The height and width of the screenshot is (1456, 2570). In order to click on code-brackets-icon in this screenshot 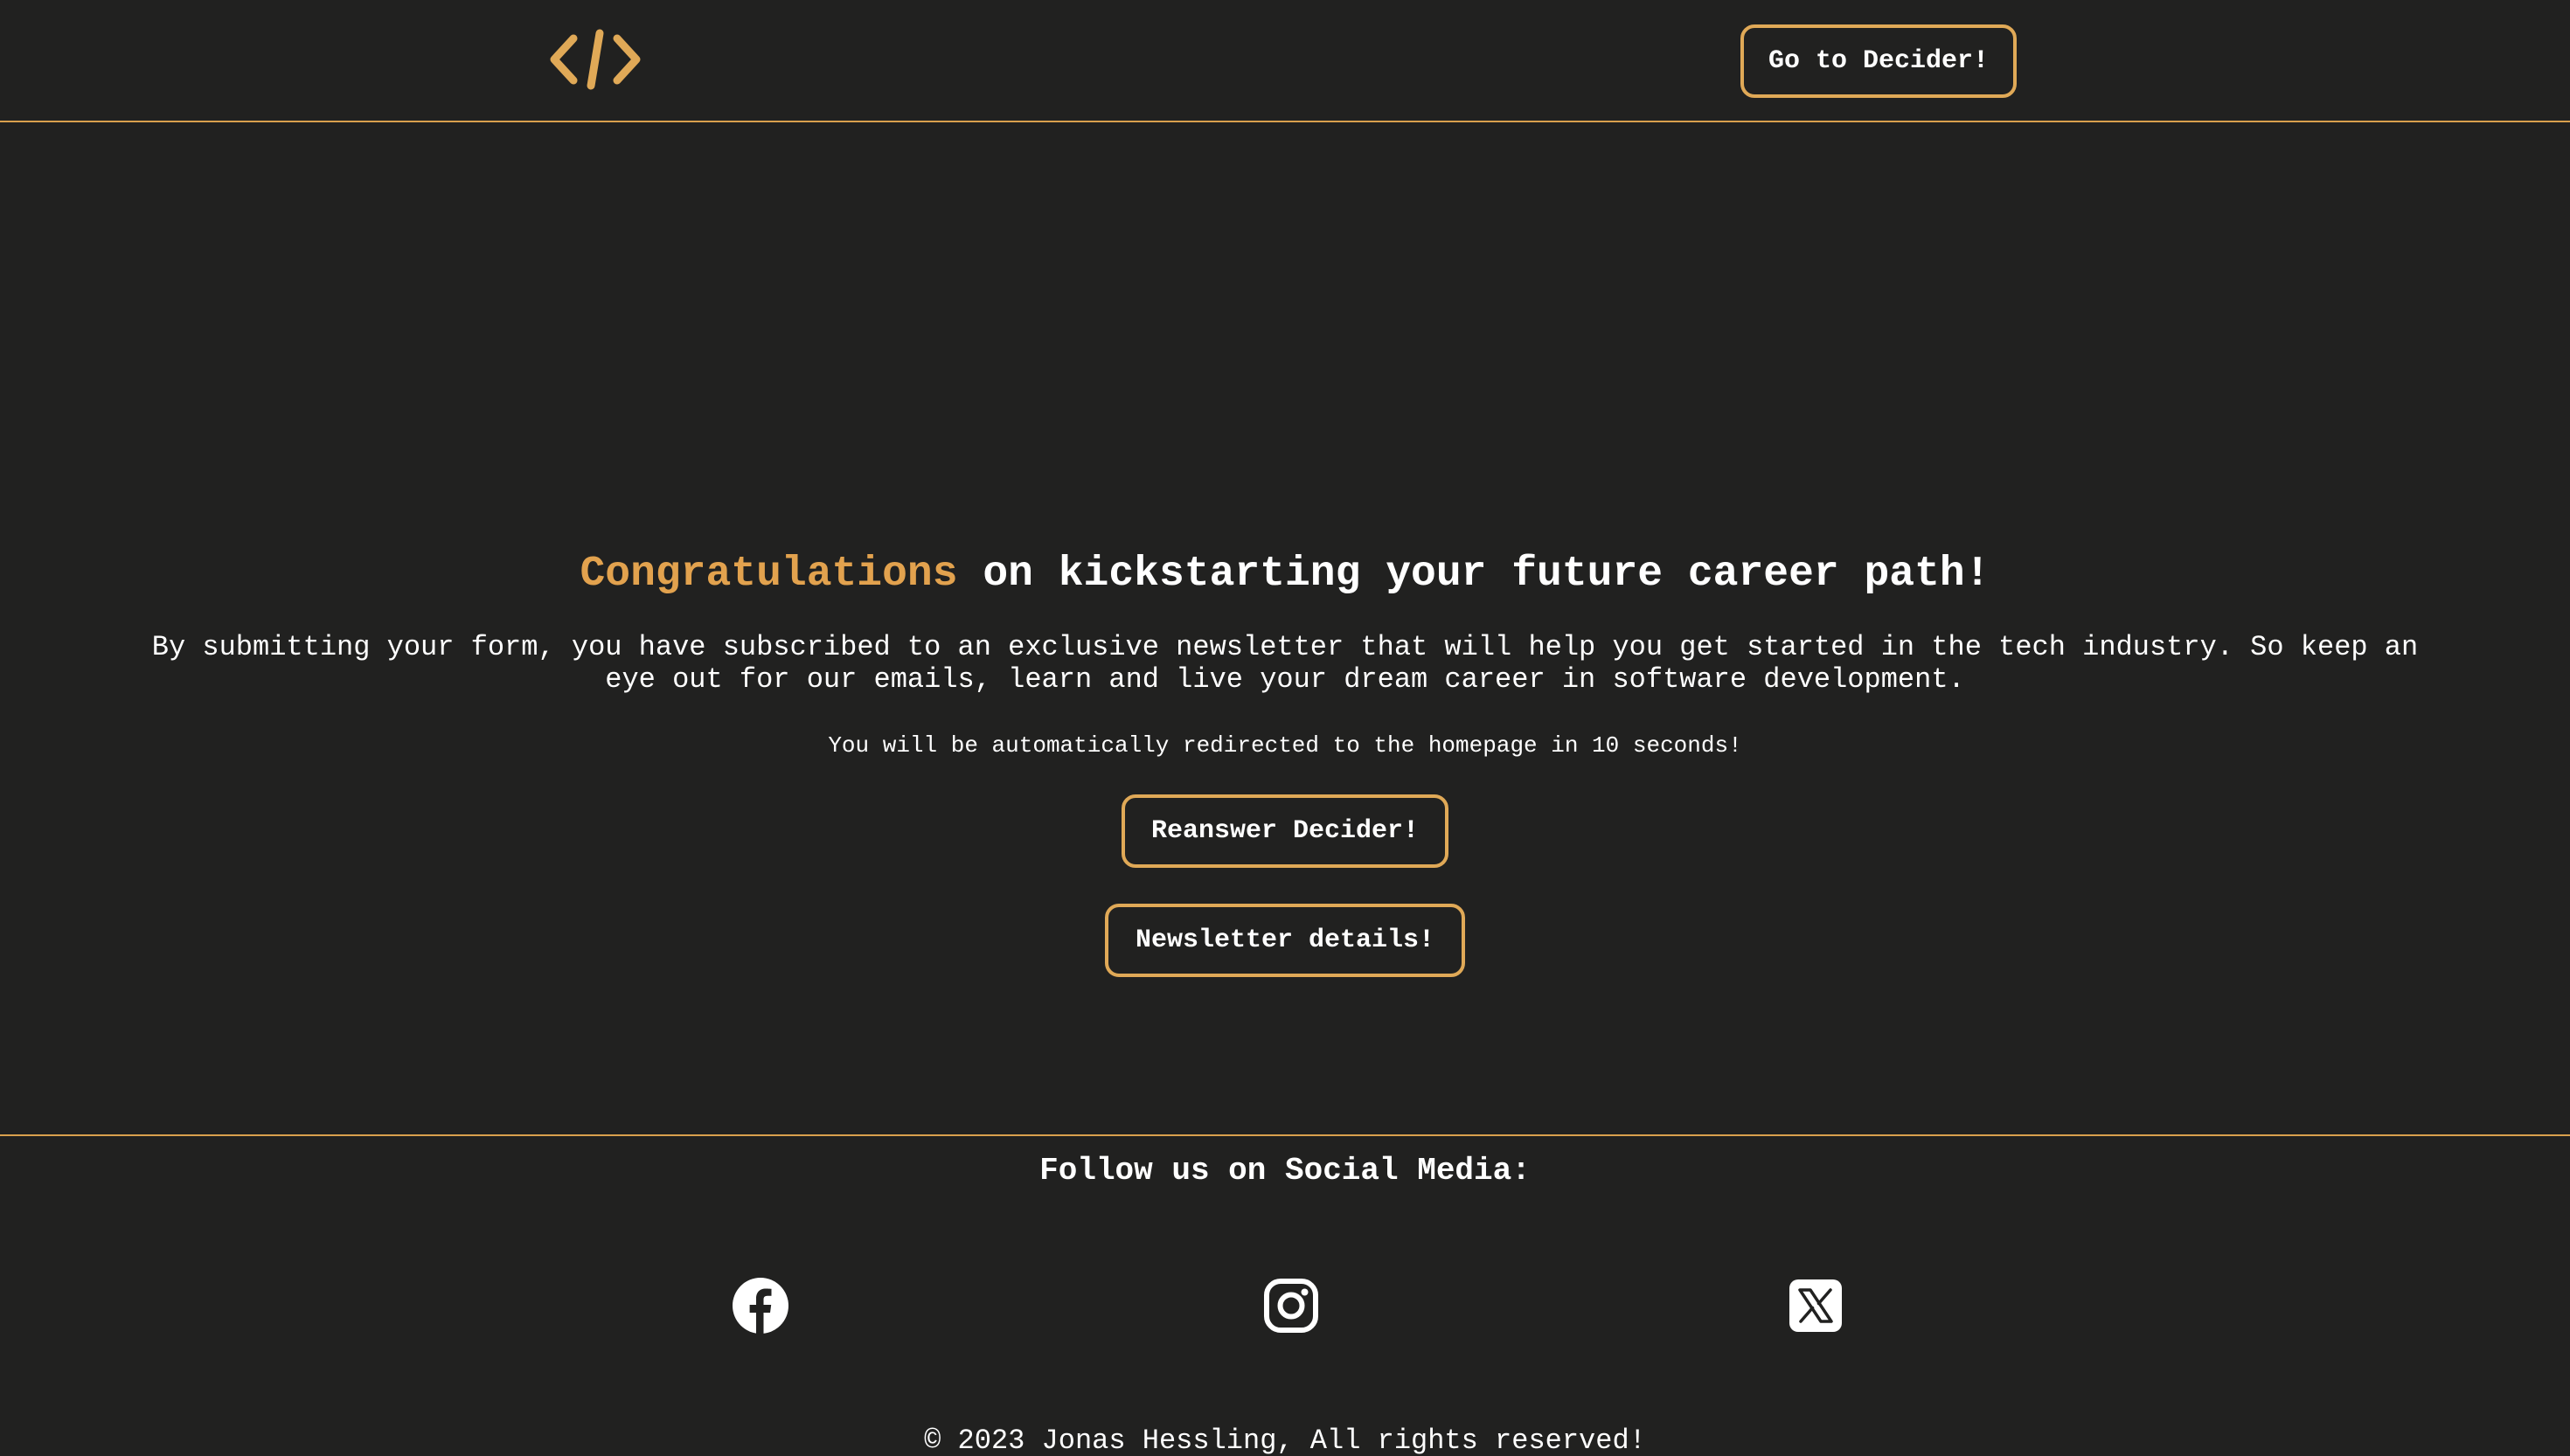, I will do `click(595, 59)`.